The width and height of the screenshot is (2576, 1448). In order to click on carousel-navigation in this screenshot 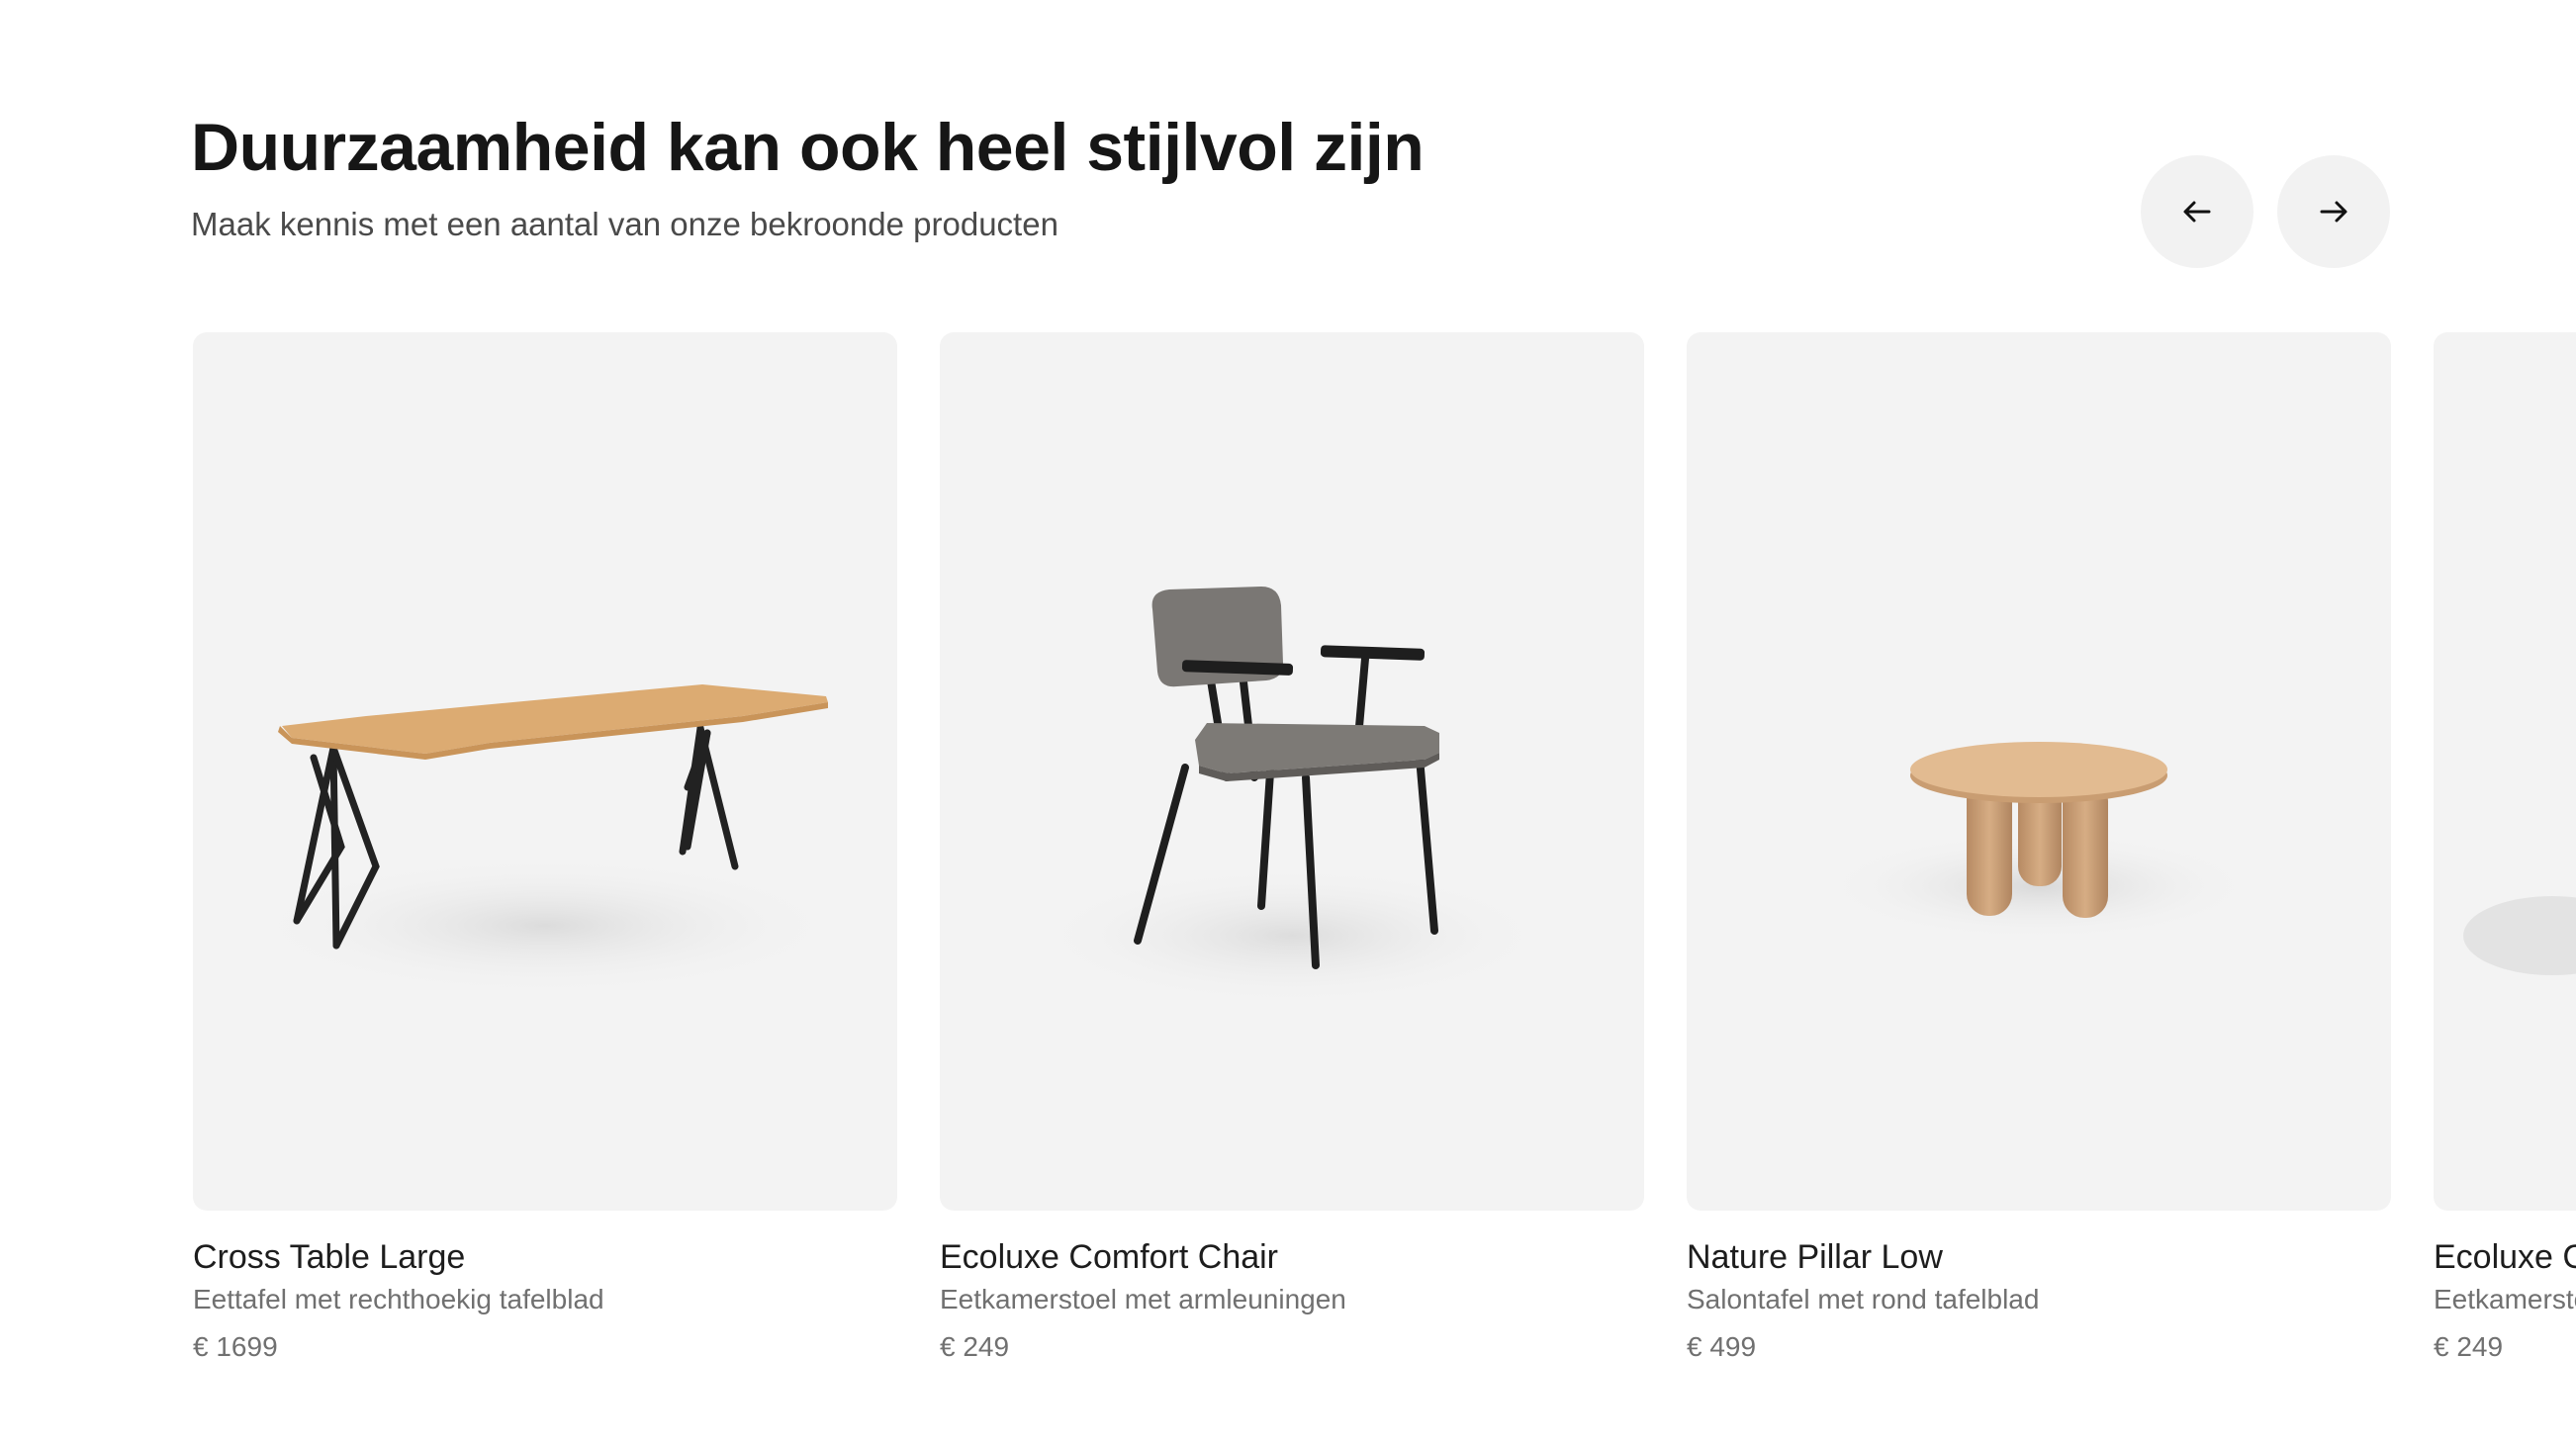, I will do `click(2265, 211)`.